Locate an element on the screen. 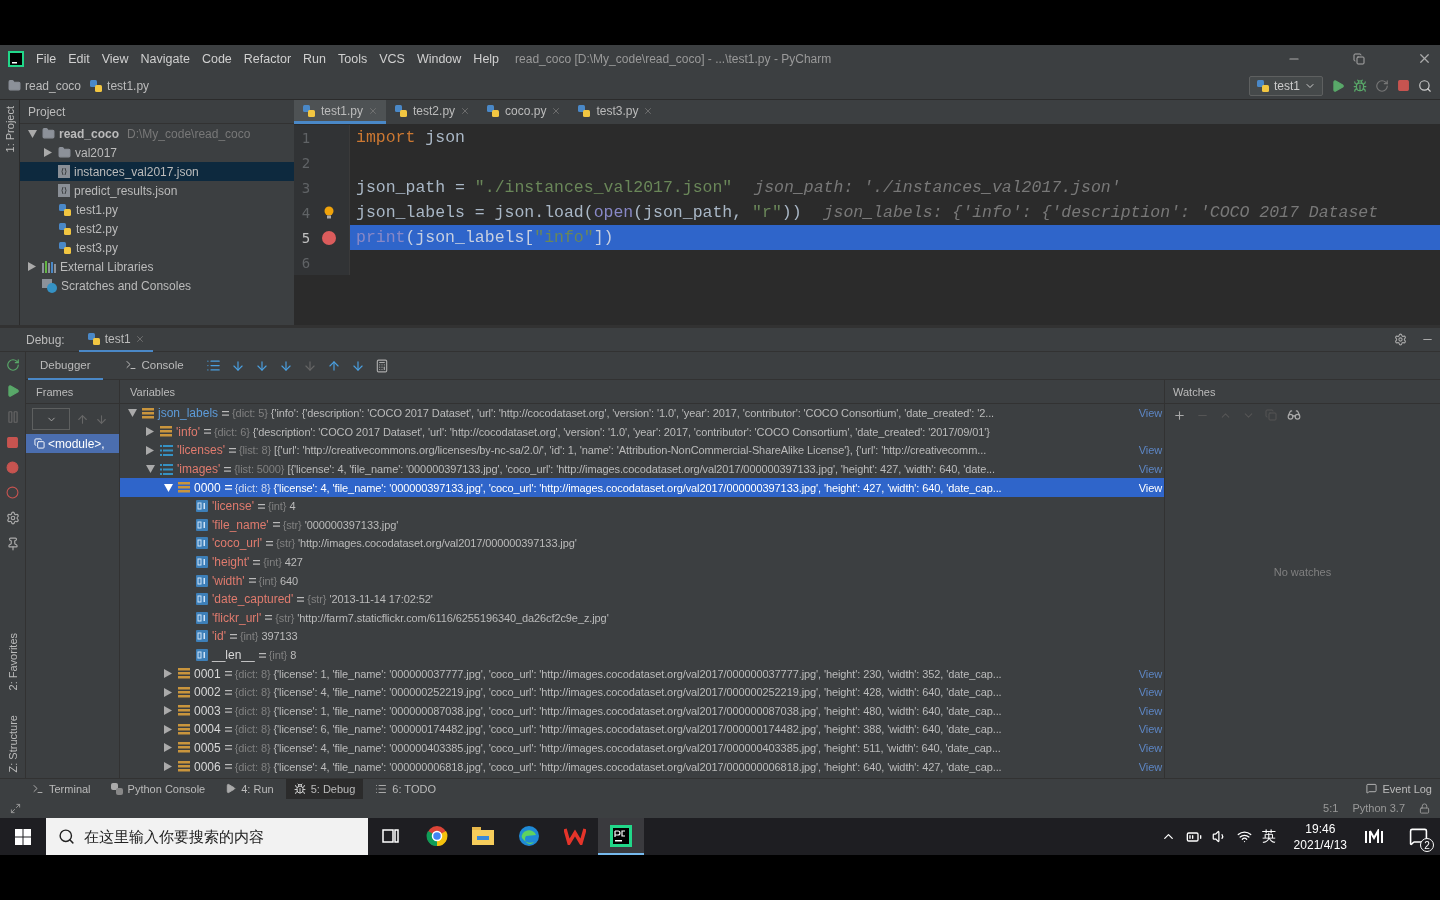  breakpoints-button is located at coordinates (12, 467).